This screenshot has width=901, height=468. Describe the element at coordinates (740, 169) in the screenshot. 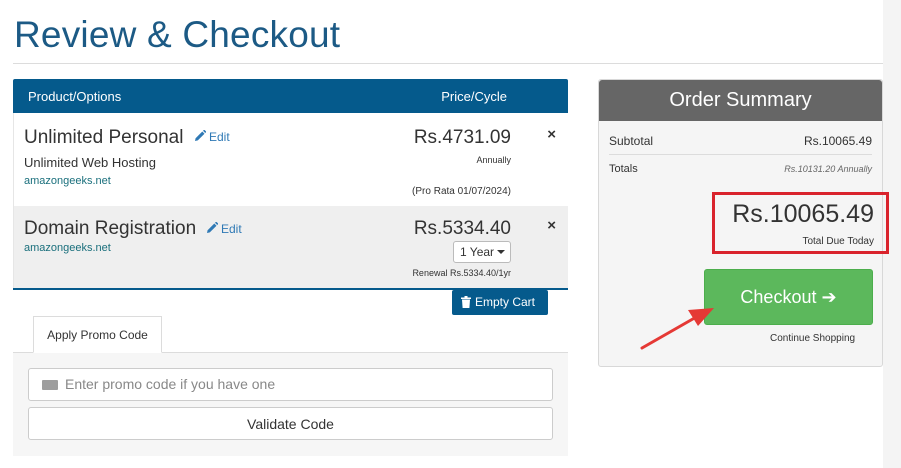

I see `totals-row: Totals Rs.10131.20 Annually` at that location.